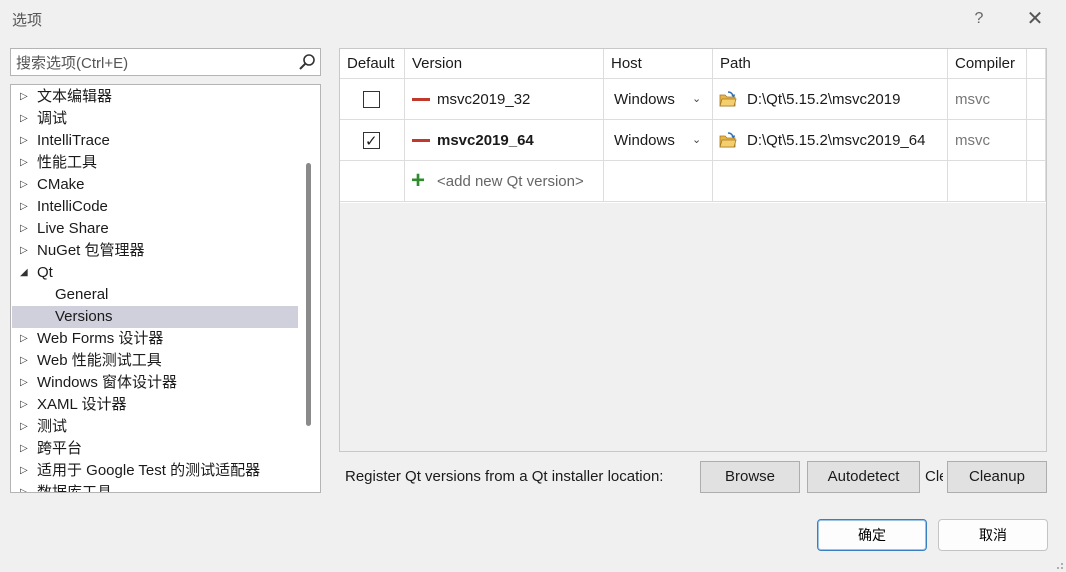  What do you see at coordinates (107, 382) in the screenshot?
I see `tree-item-label: Windows 窗体设计器` at bounding box center [107, 382].